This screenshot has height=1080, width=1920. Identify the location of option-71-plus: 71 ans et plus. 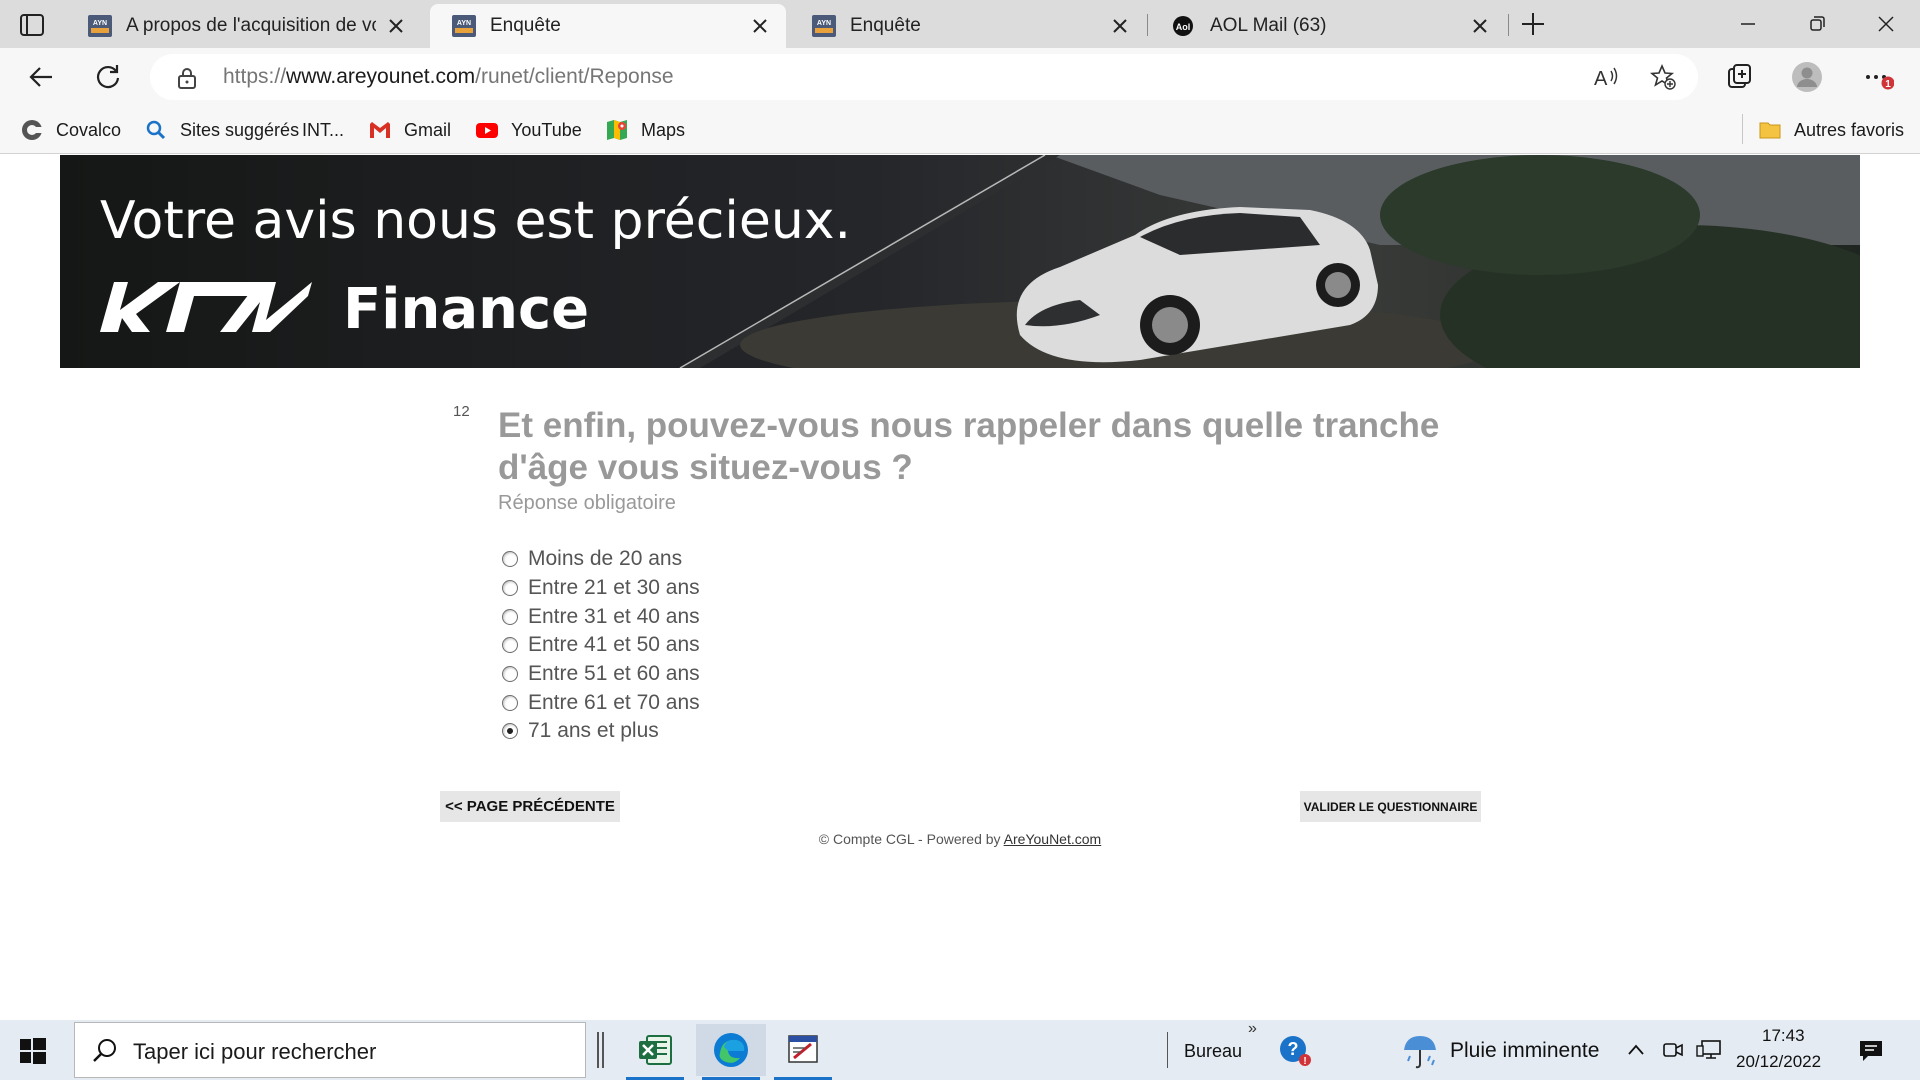
(601, 731).